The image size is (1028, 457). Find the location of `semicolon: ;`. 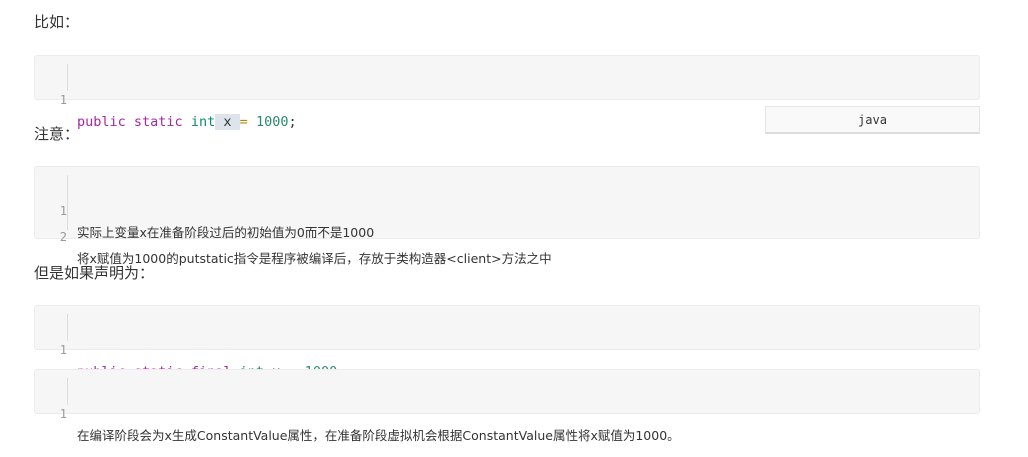

semicolon: ; is located at coordinates (292, 122).